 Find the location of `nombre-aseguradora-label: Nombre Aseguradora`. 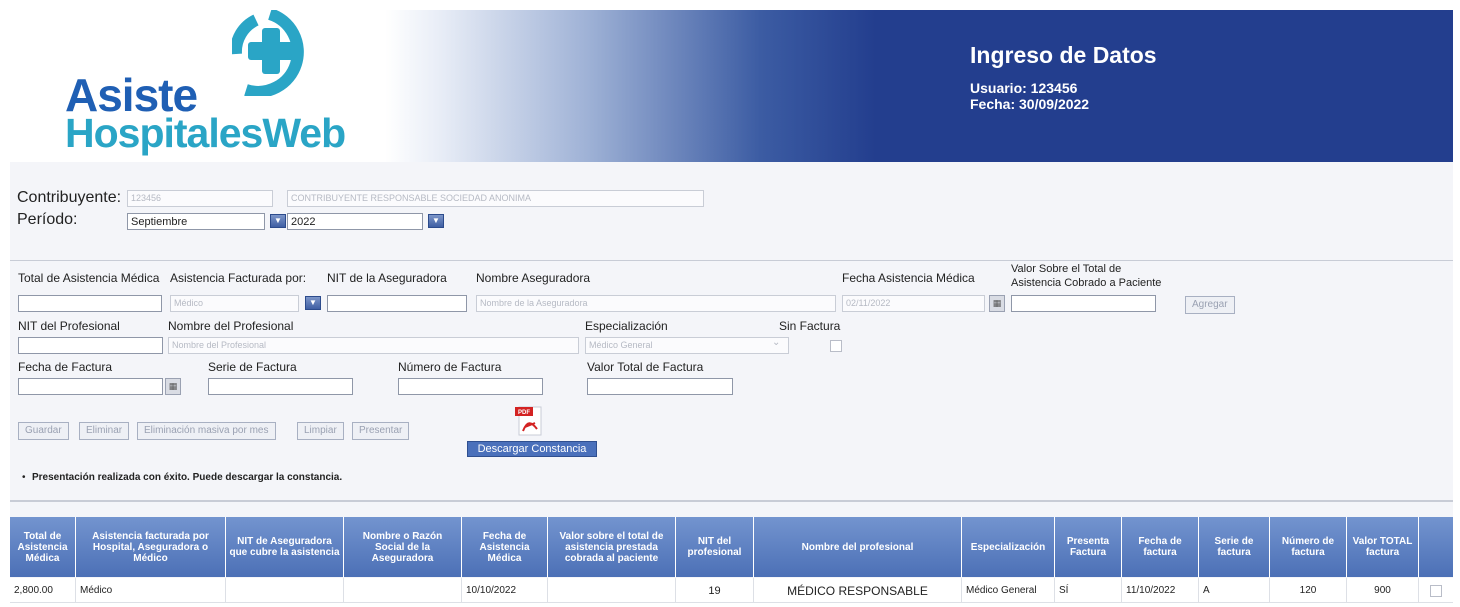

nombre-aseguradora-label: Nombre Aseguradora is located at coordinates (533, 278).